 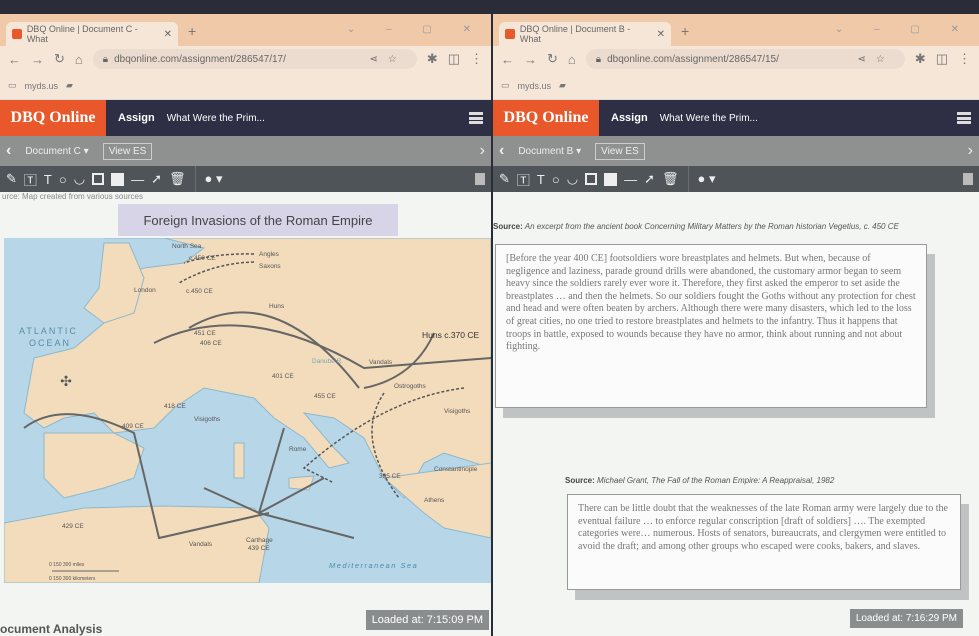 I want to click on label-north-sea: North Sea, so click(x=187, y=246).